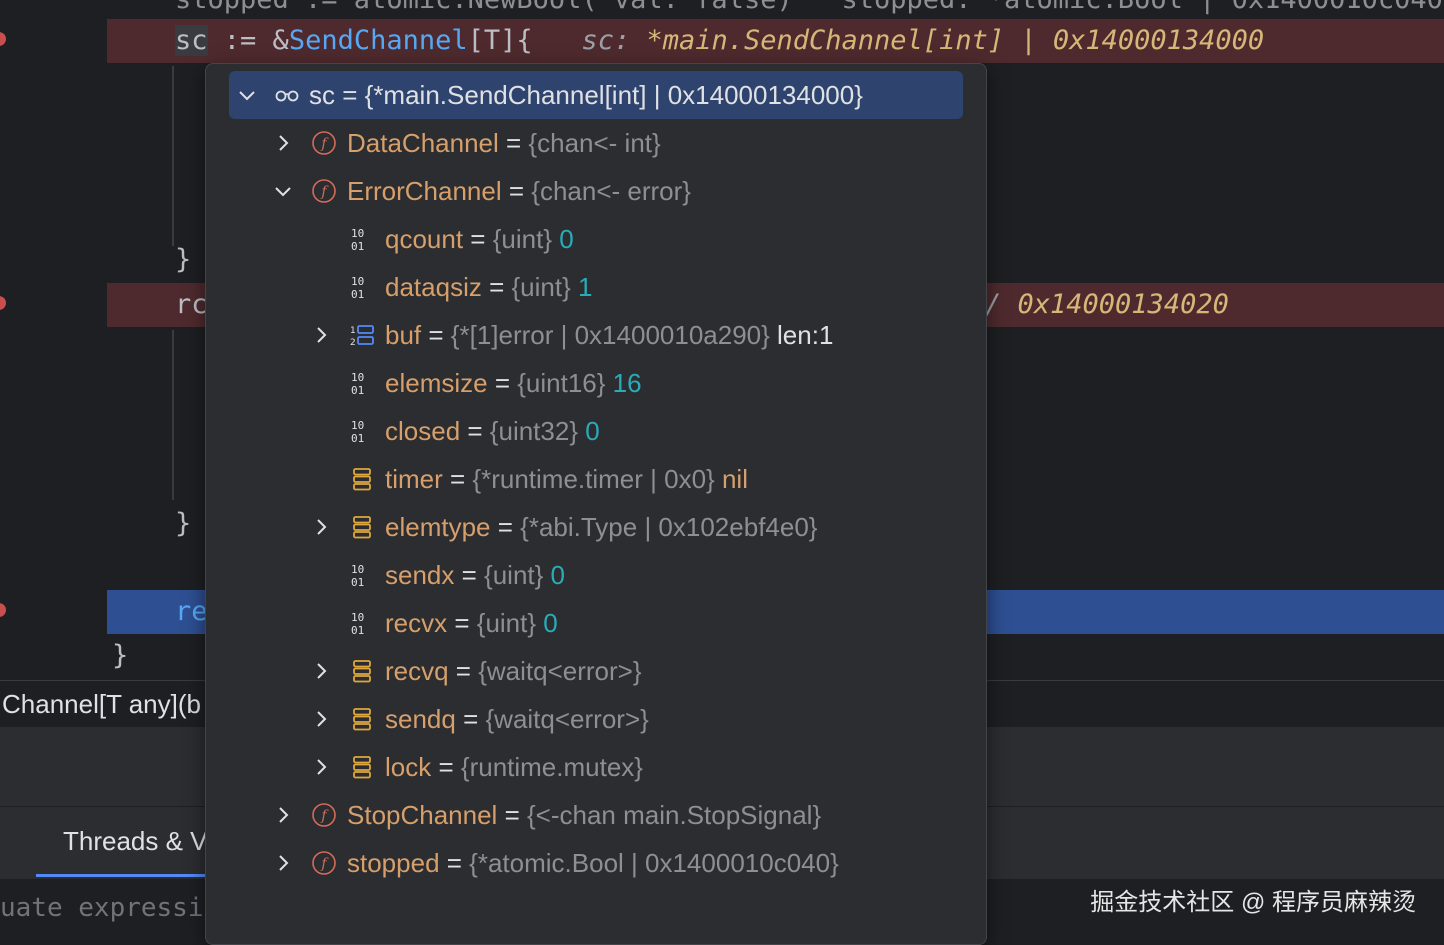  Describe the element at coordinates (596, 575) in the screenshot. I see `tree-row-sendx: 10 01 sendx = {uint} 0` at that location.